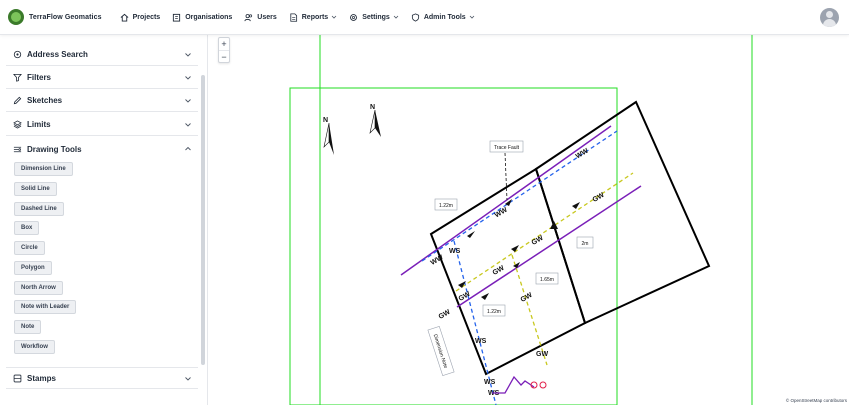 This screenshot has width=849, height=405. What do you see at coordinates (28, 327) in the screenshot?
I see `tool-note: Note` at bounding box center [28, 327].